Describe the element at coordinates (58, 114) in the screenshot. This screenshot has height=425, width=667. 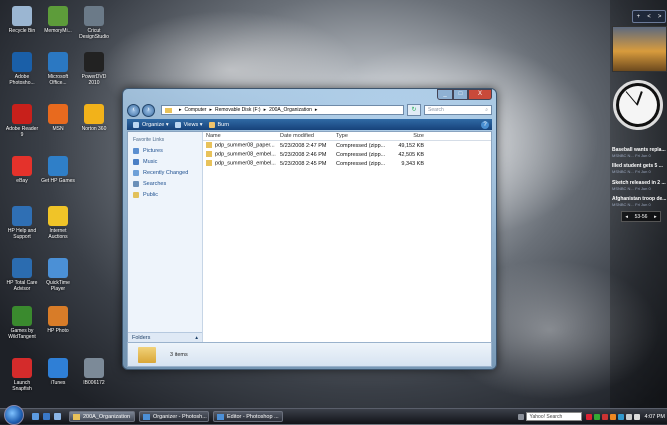
I see `msn-icon` at that location.